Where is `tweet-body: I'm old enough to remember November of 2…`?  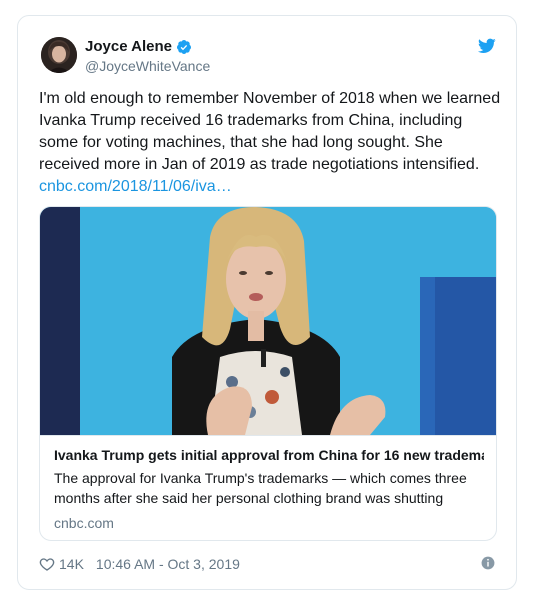
tweet-body: I'm old enough to remember November of 2… is located at coordinates (270, 131).